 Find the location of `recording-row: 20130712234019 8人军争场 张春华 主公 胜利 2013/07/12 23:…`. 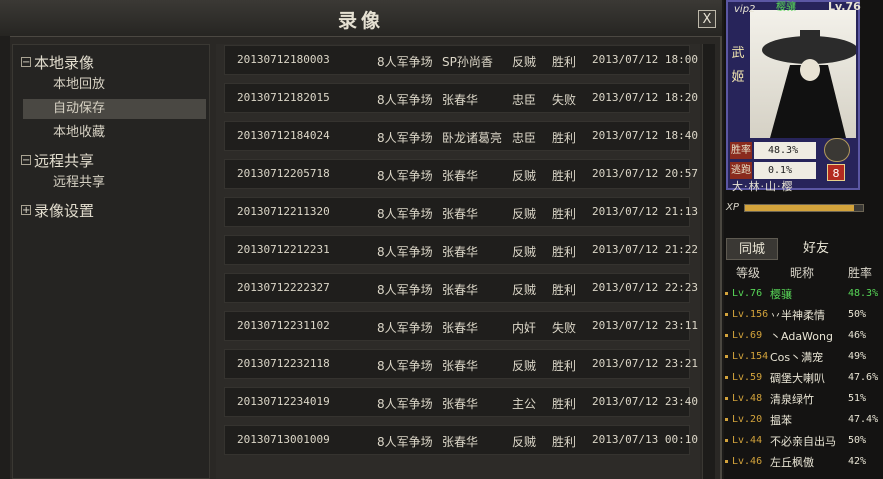

recording-row: 20130712234019 8人军争场 张春华 主公 胜利 2013/07/12 23:… is located at coordinates (461, 402).